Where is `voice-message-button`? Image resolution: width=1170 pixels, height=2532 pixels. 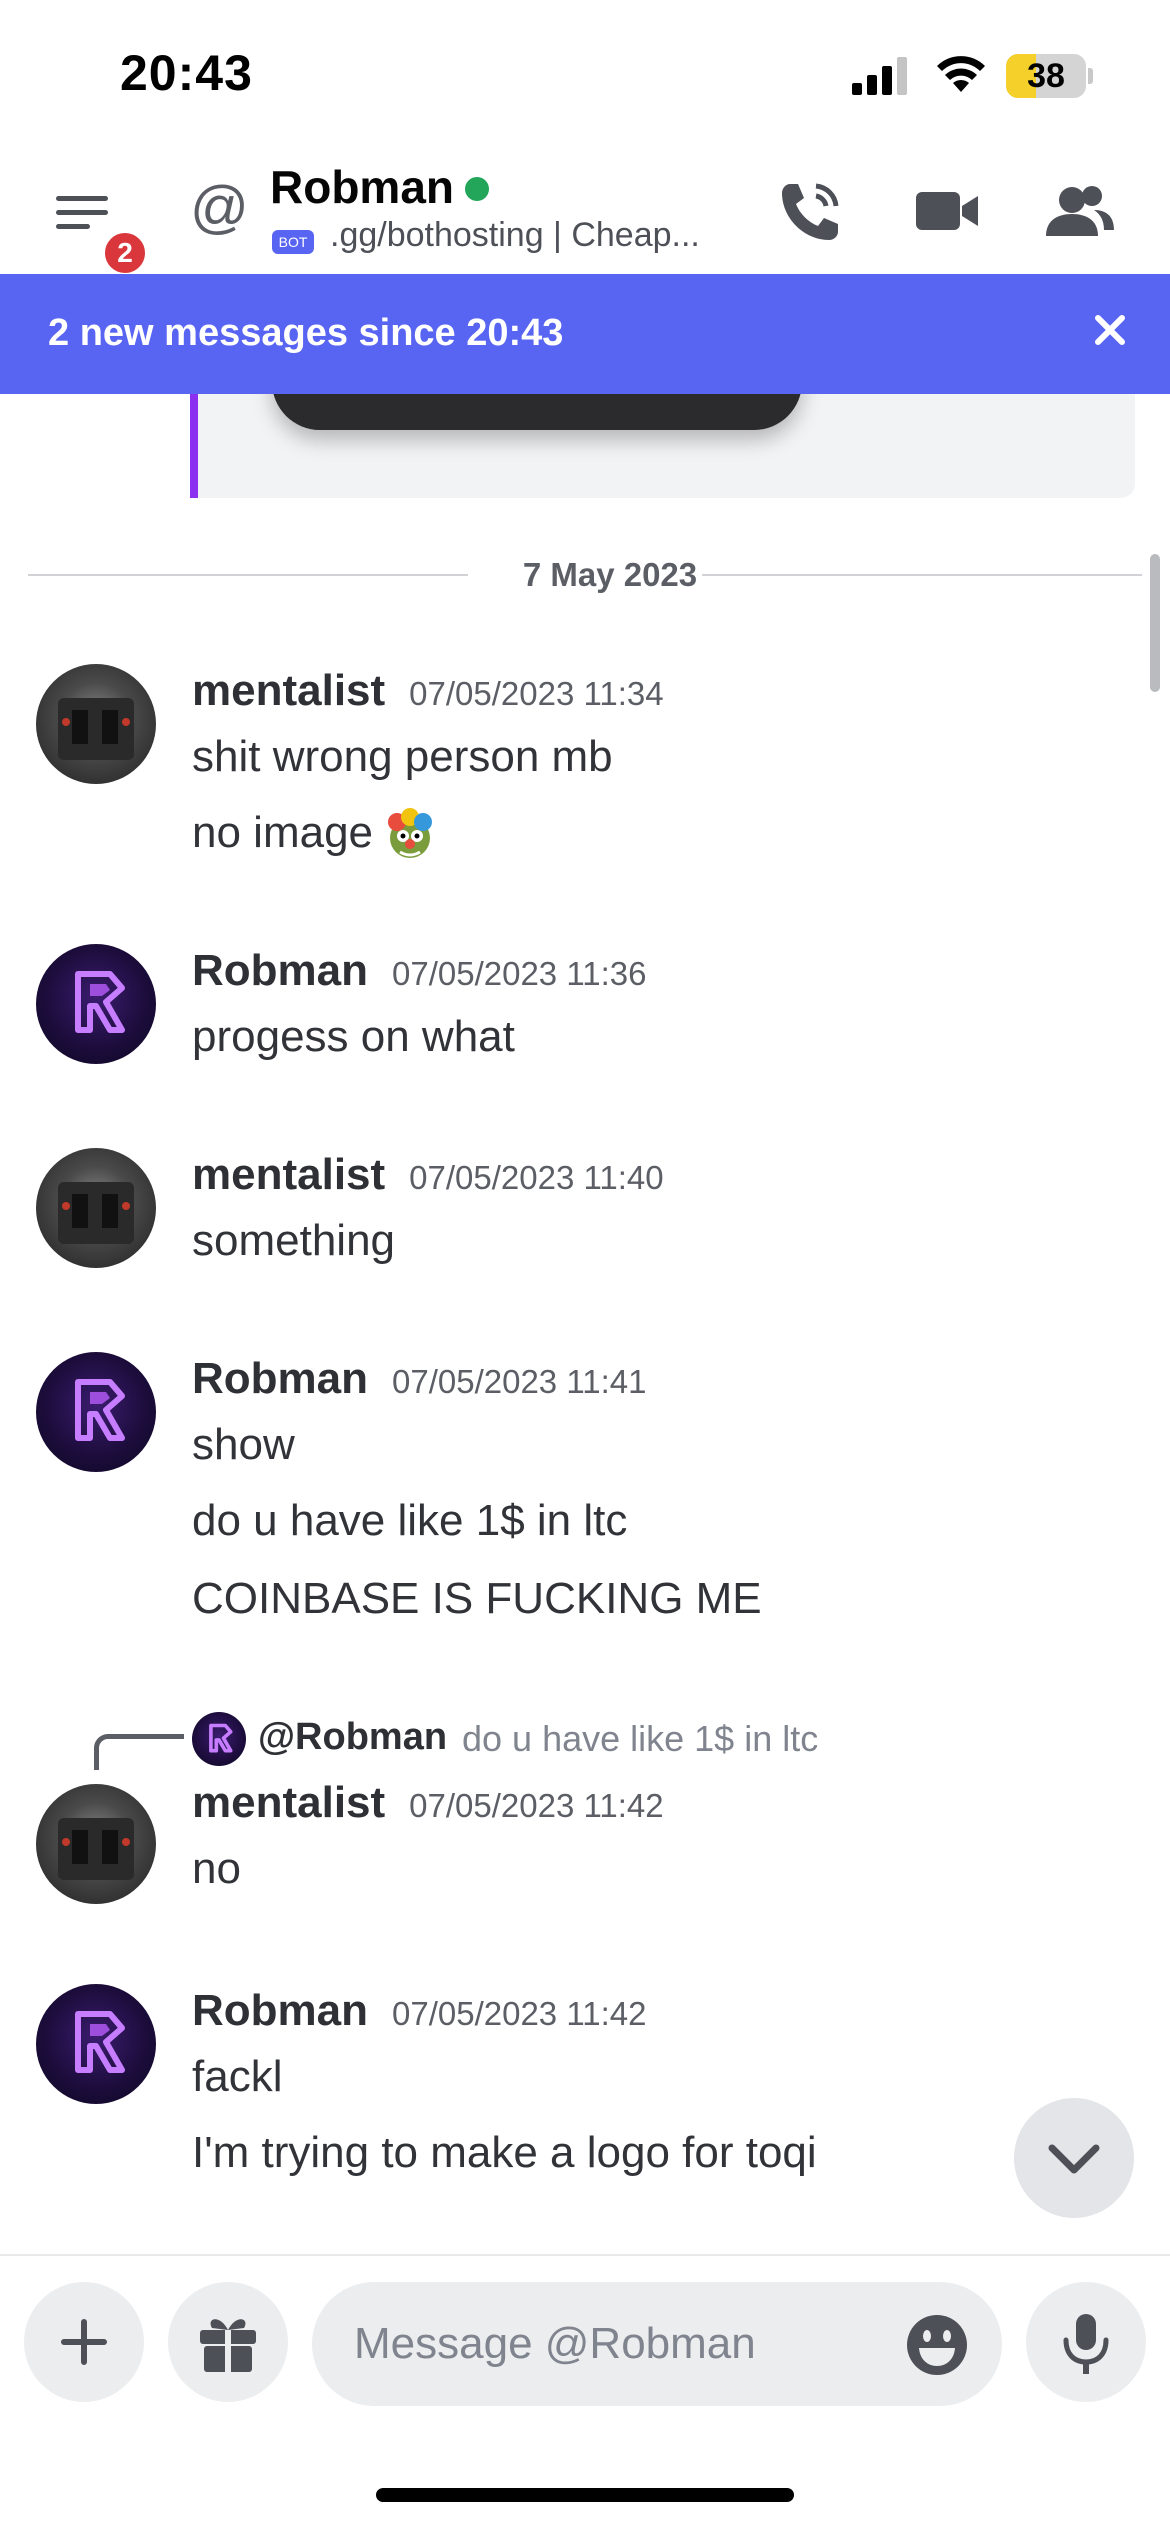 voice-message-button is located at coordinates (1086, 2342).